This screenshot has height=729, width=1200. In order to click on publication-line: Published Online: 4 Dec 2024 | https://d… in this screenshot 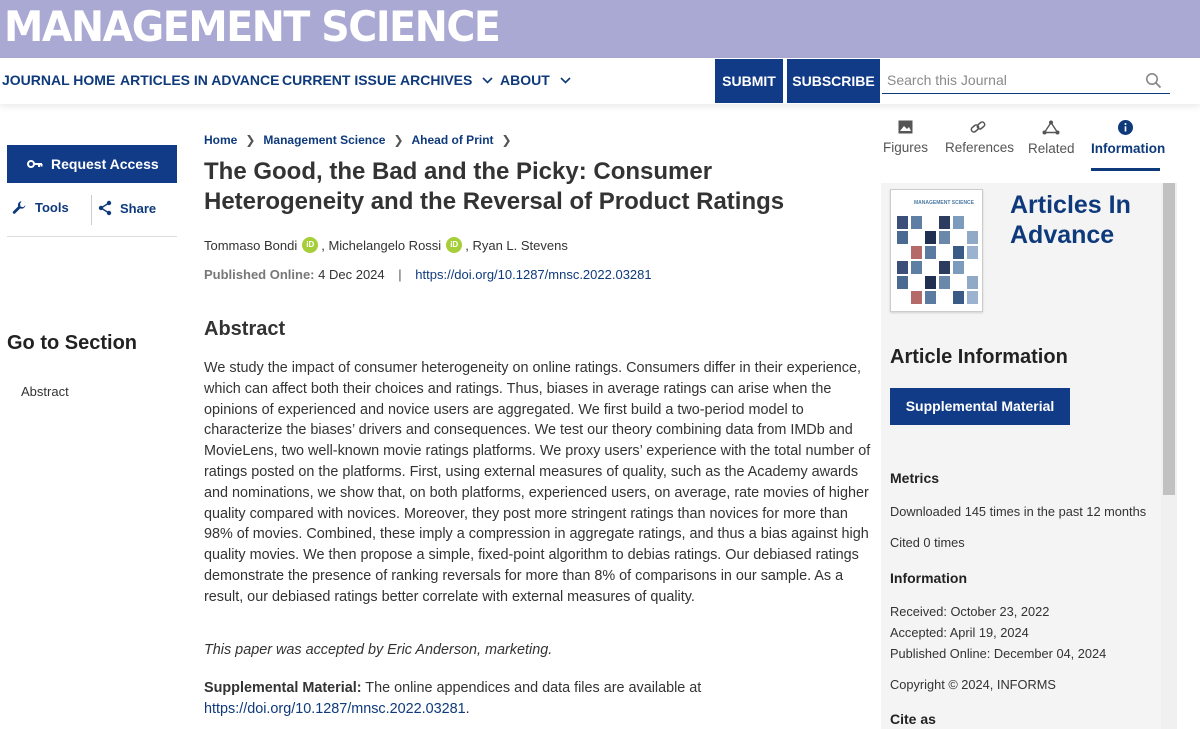, I will do `click(428, 274)`.